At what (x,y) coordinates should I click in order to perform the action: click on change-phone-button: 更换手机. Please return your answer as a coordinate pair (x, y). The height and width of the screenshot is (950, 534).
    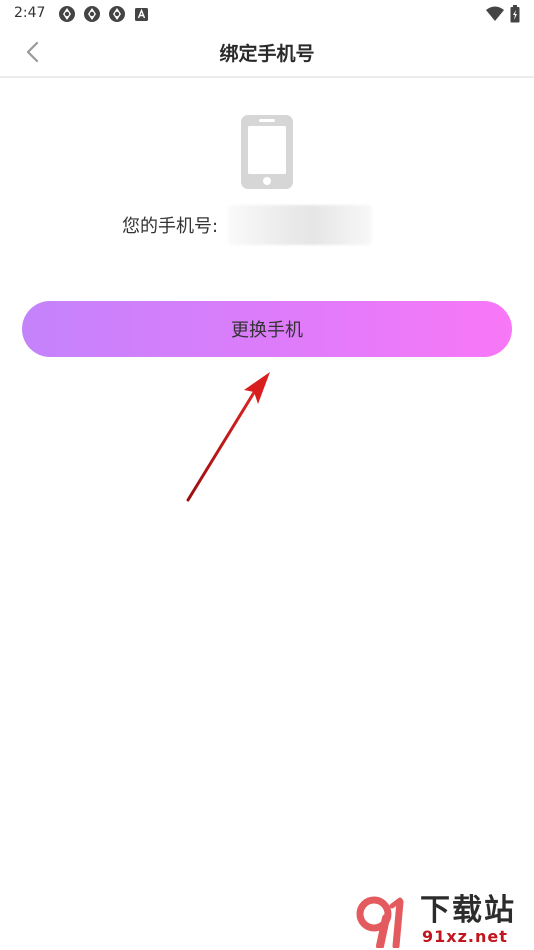
    Looking at the image, I should click on (267, 329).